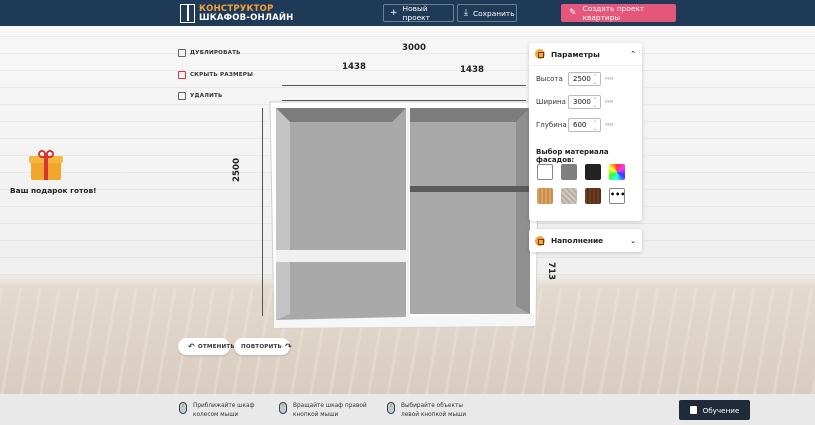 The image size is (815, 425). What do you see at coordinates (216, 346) in the screenshot?
I see `undo-label: ОТМЕНИТЬ` at bounding box center [216, 346].